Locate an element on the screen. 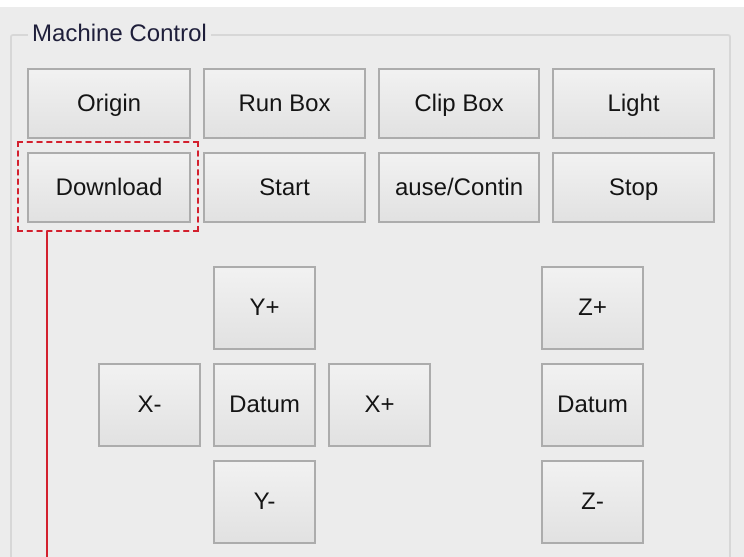 Image resolution: width=744 pixels, height=557 pixels. jog-button: Y+ is located at coordinates (264, 308).